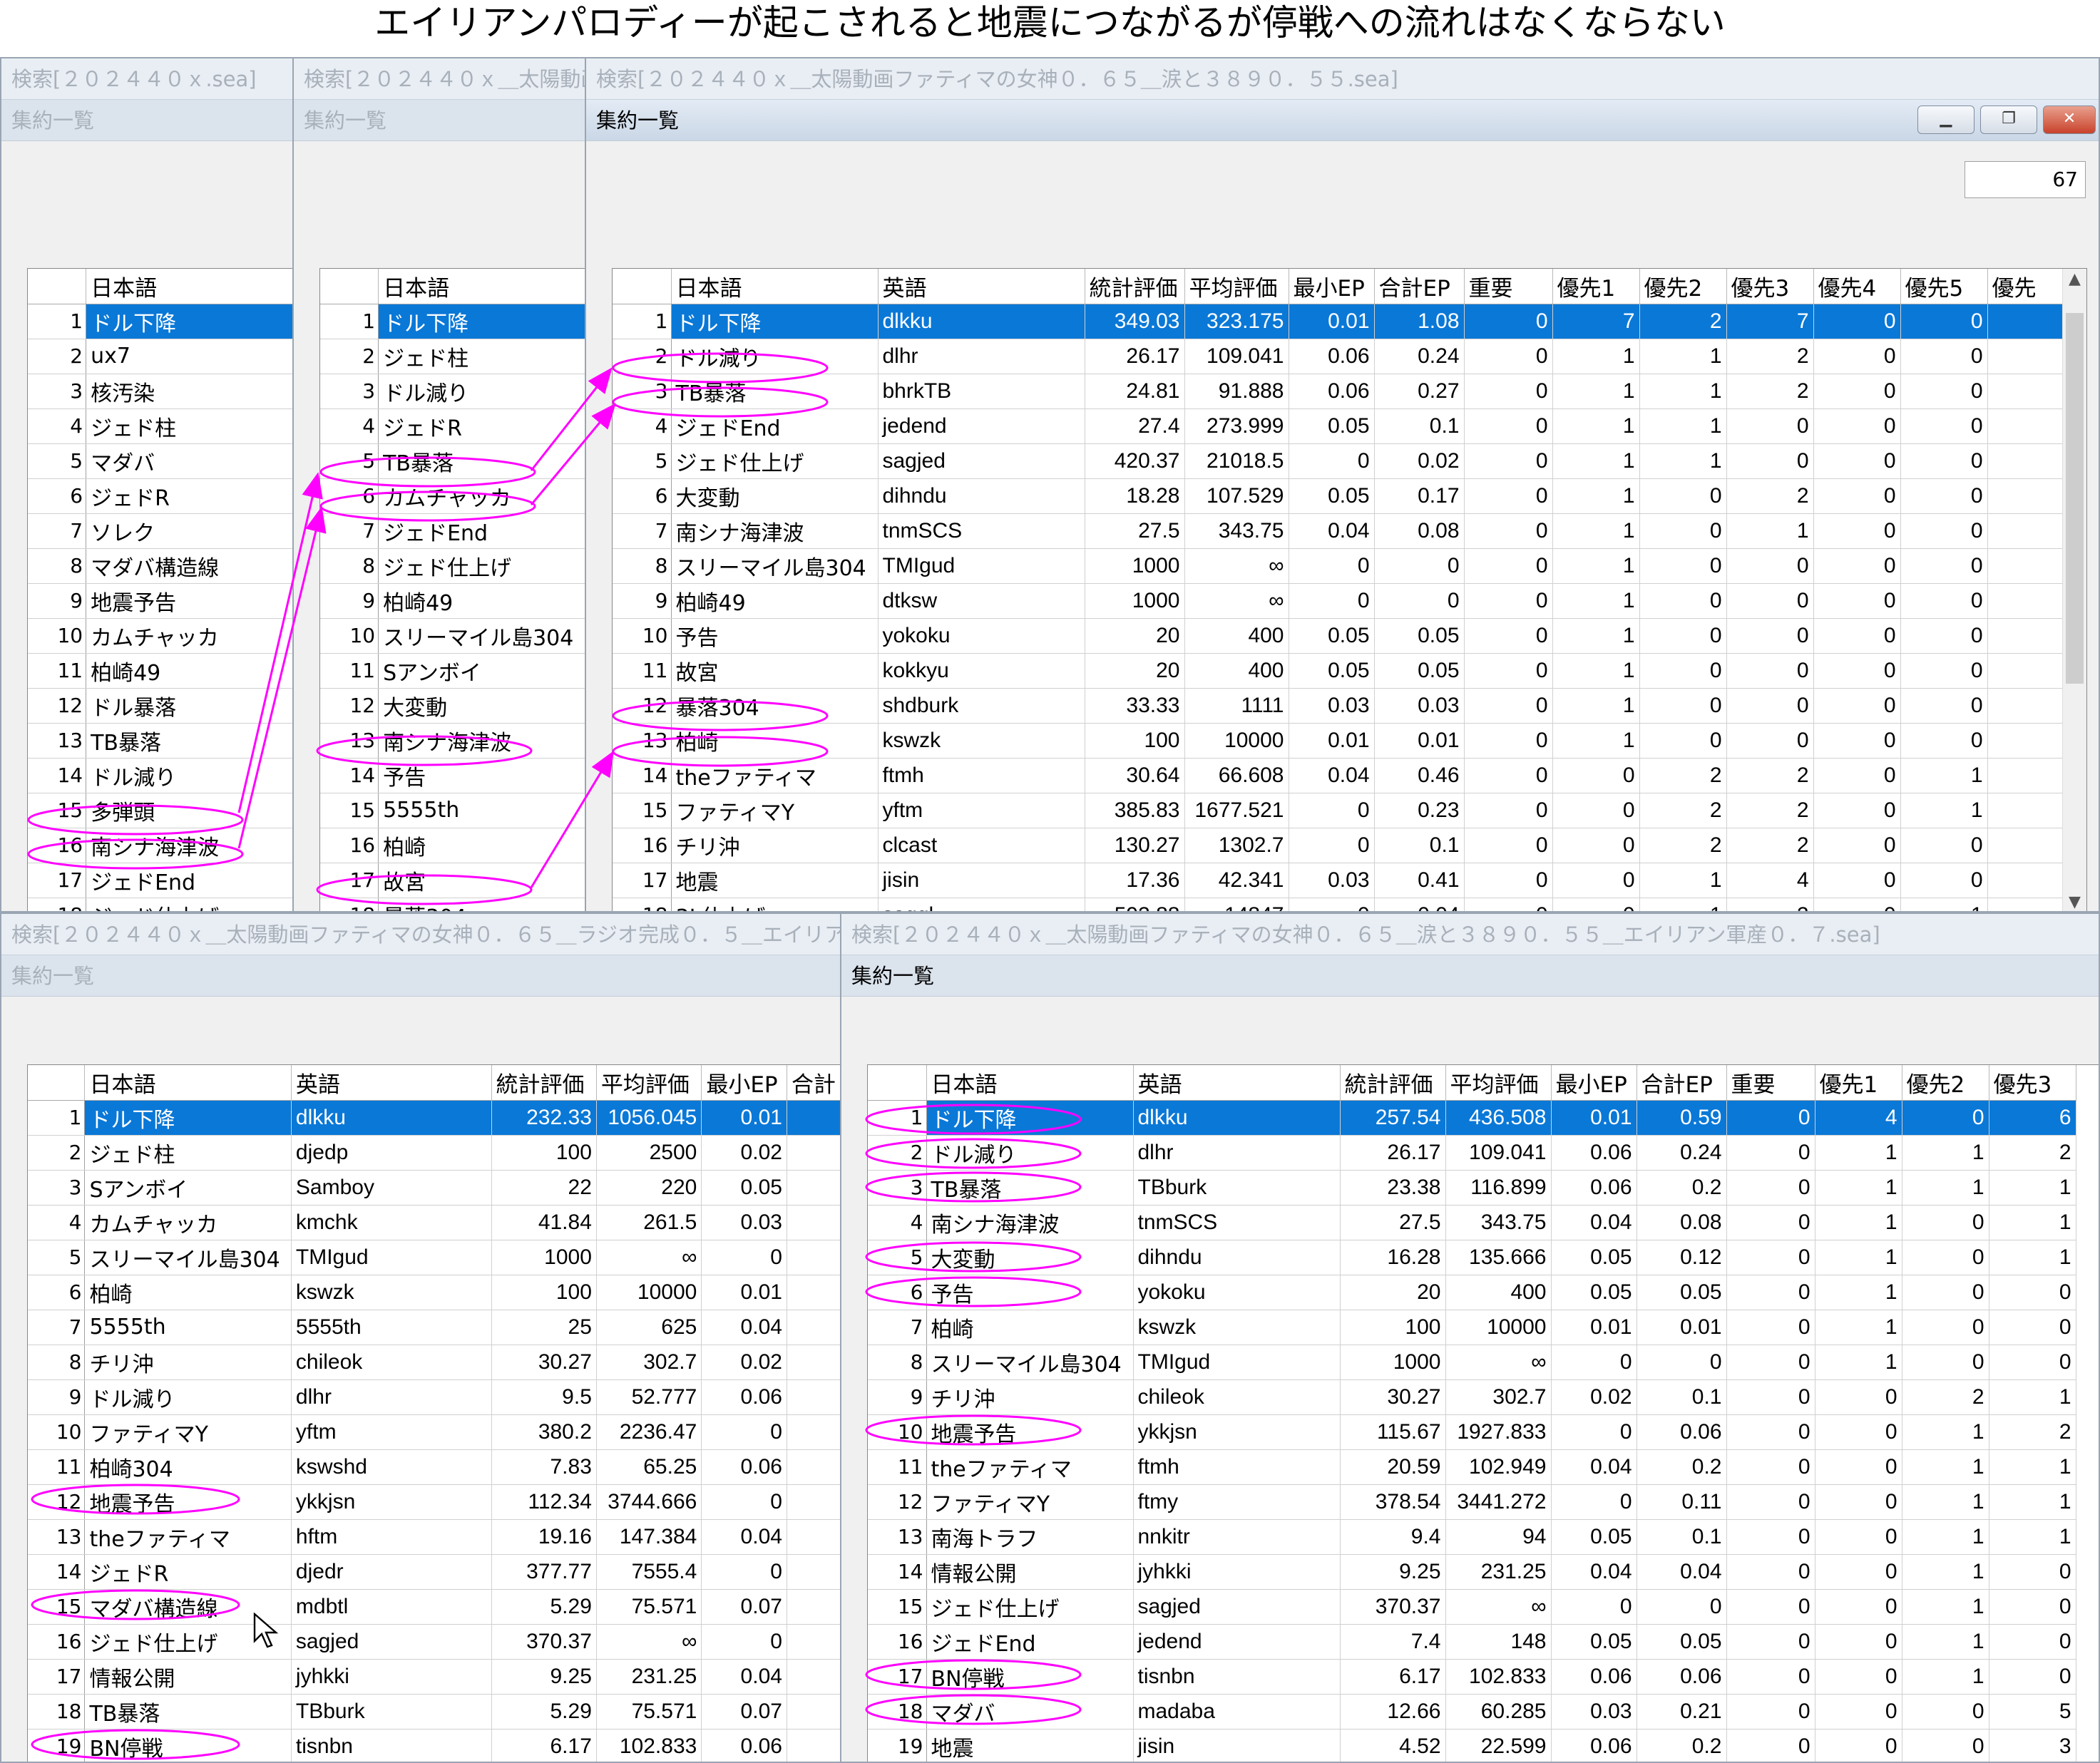 Image resolution: width=2100 pixels, height=1763 pixels. What do you see at coordinates (897, 1292) in the screenshot?
I see `row-number: 6` at bounding box center [897, 1292].